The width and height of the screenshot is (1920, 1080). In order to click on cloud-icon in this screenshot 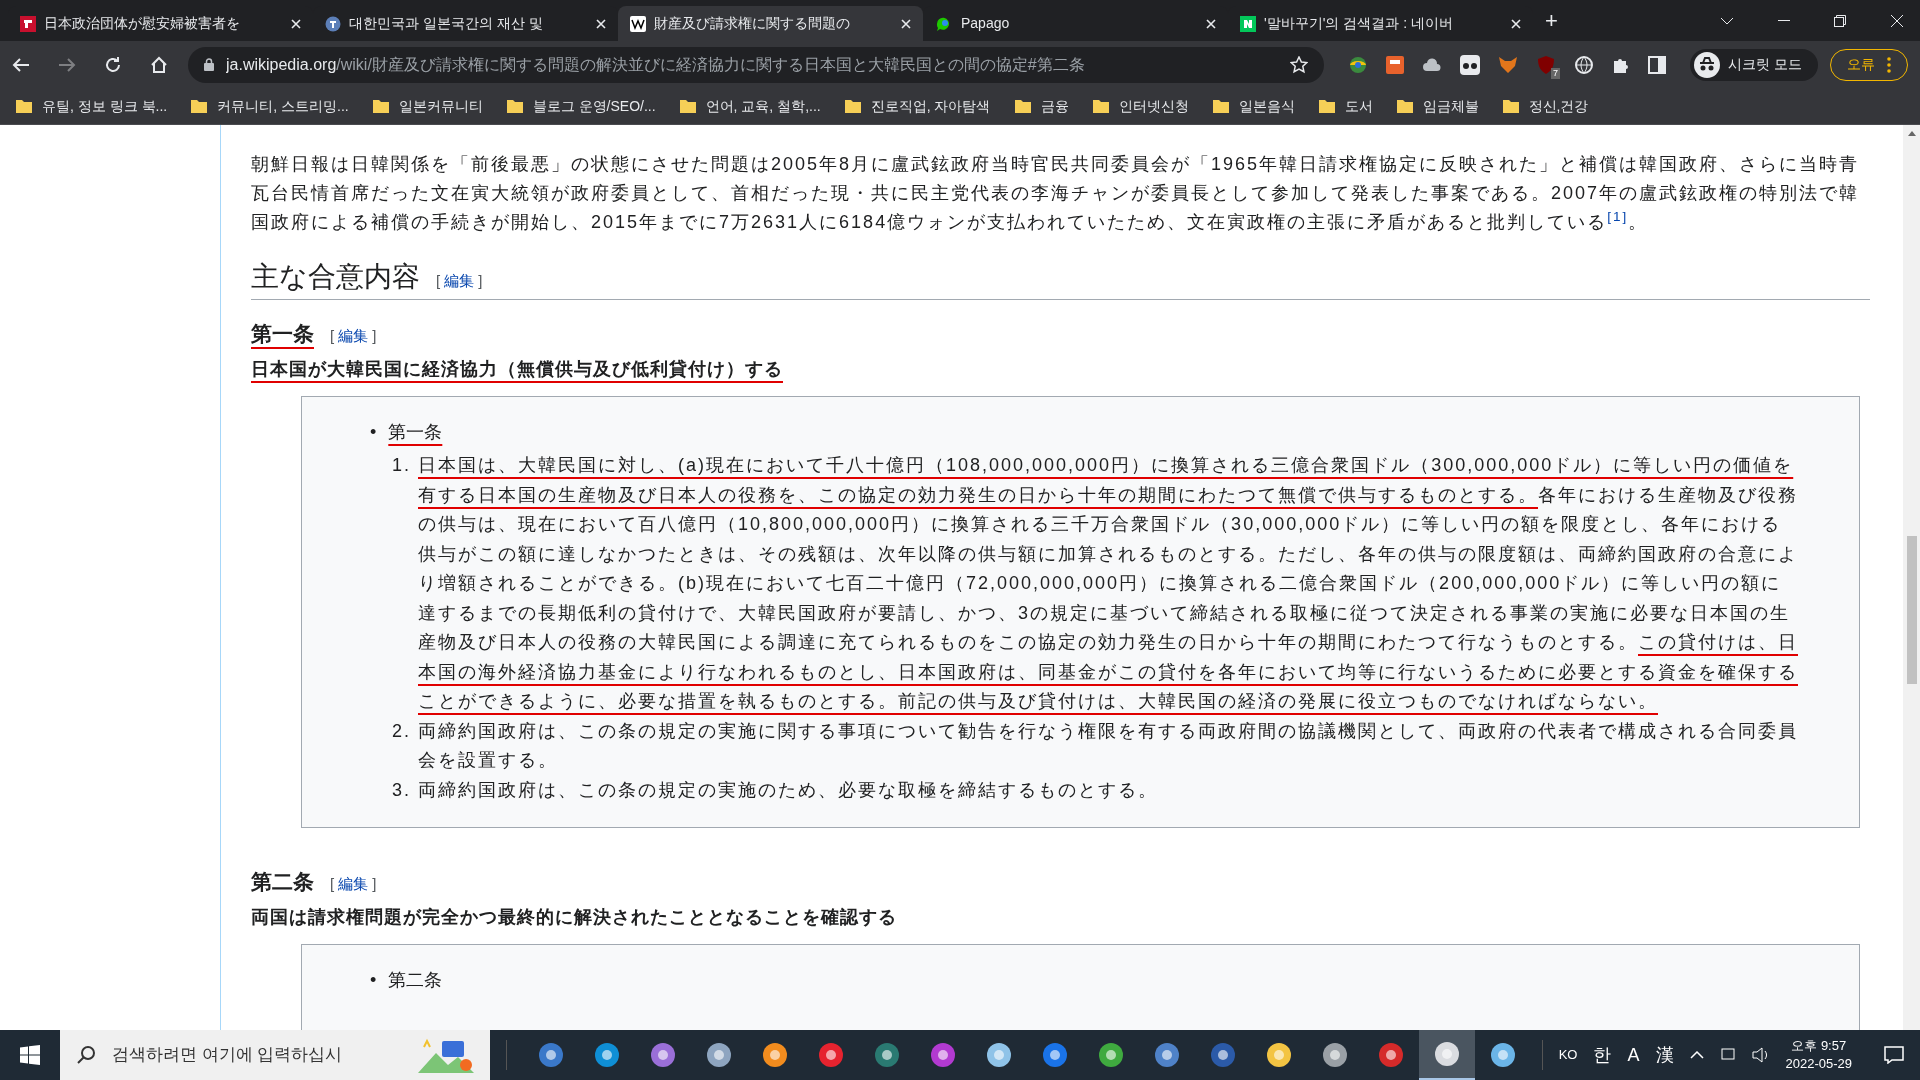, I will do `click(1432, 64)`.